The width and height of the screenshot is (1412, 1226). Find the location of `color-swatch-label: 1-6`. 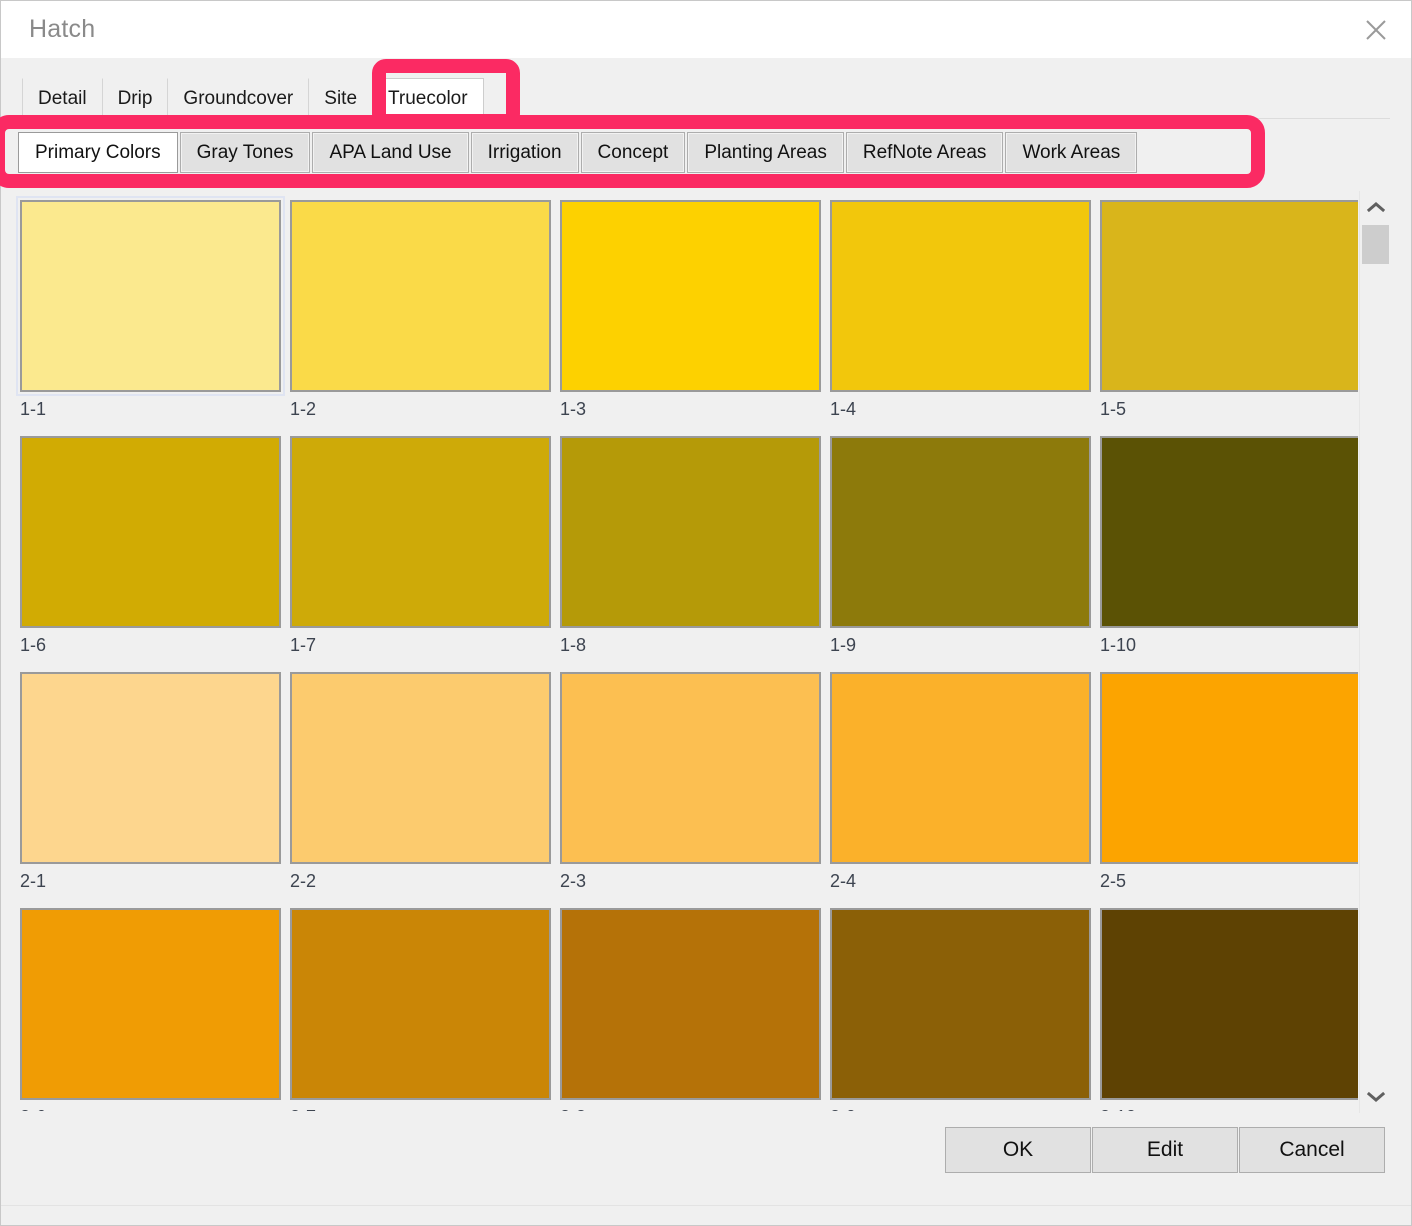

color-swatch-label: 1-6 is located at coordinates (33, 645).